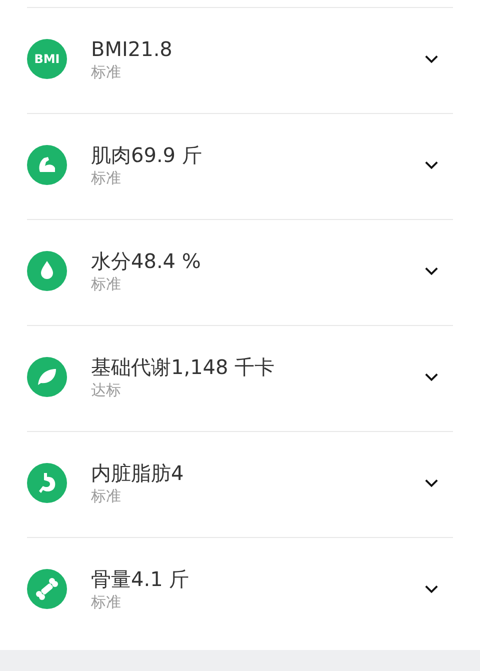 Image resolution: width=480 pixels, height=671 pixels. Describe the element at coordinates (240, 60) in the screenshot. I see `metric-row: BMI BMI21.8 标准` at that location.